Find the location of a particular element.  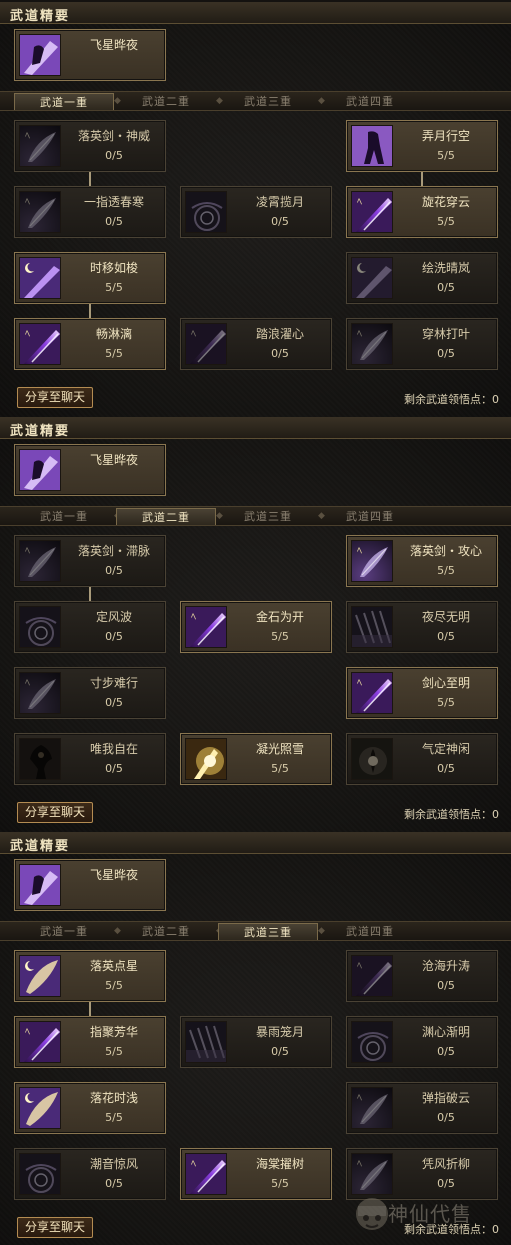

skill-name: 穿林打叶 is located at coordinates (445, 334).